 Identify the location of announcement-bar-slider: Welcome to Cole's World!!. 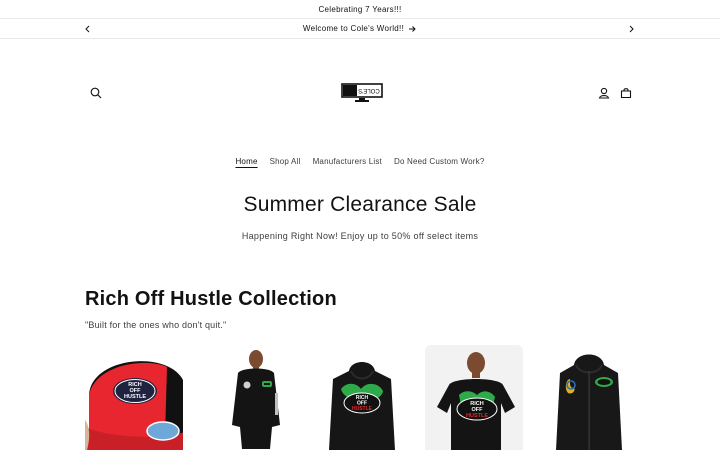
(360, 29).